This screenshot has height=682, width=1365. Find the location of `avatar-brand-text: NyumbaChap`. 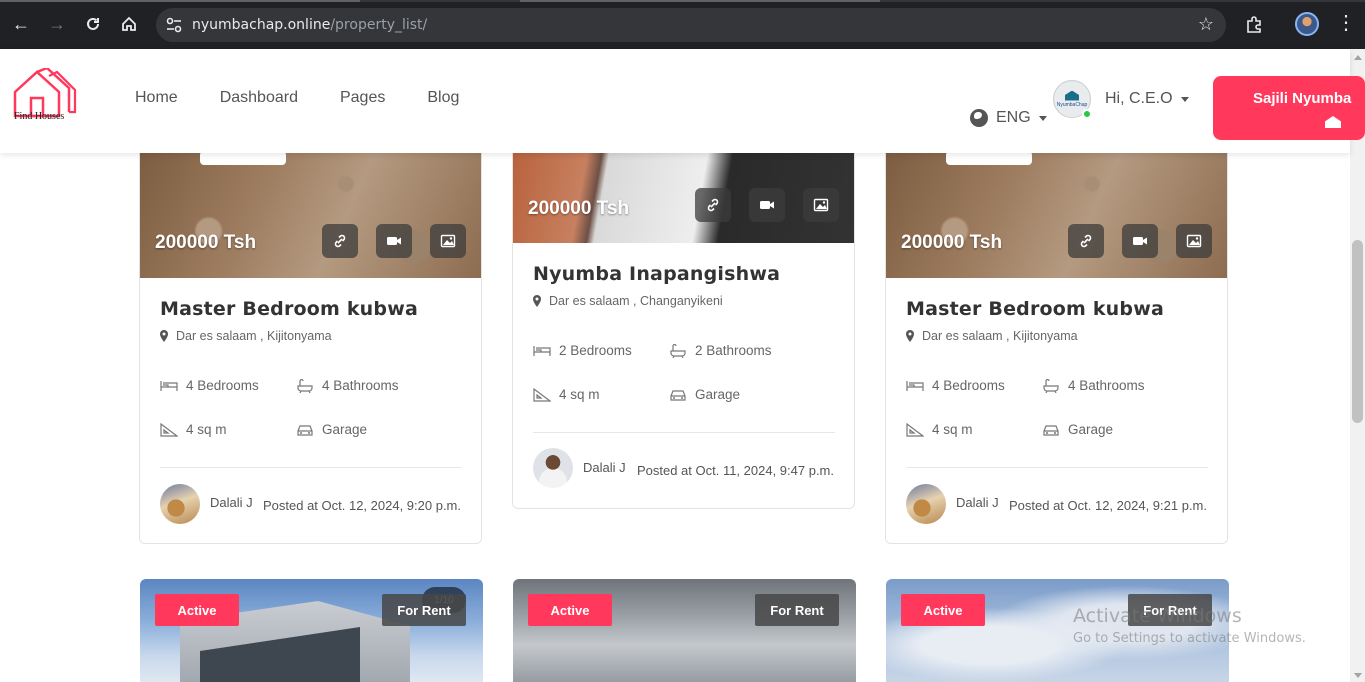

avatar-brand-text: NyumbaChap is located at coordinates (1072, 104).